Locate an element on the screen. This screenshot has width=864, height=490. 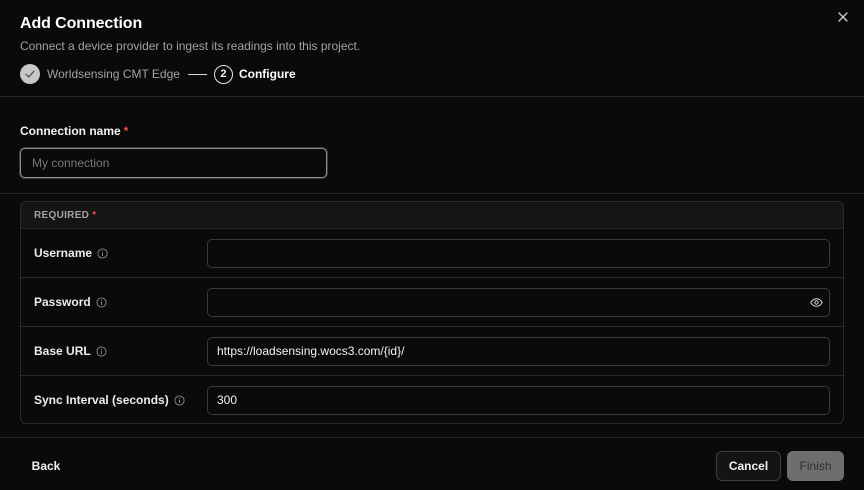
dialog-title: Add Connection is located at coordinates (81, 23).